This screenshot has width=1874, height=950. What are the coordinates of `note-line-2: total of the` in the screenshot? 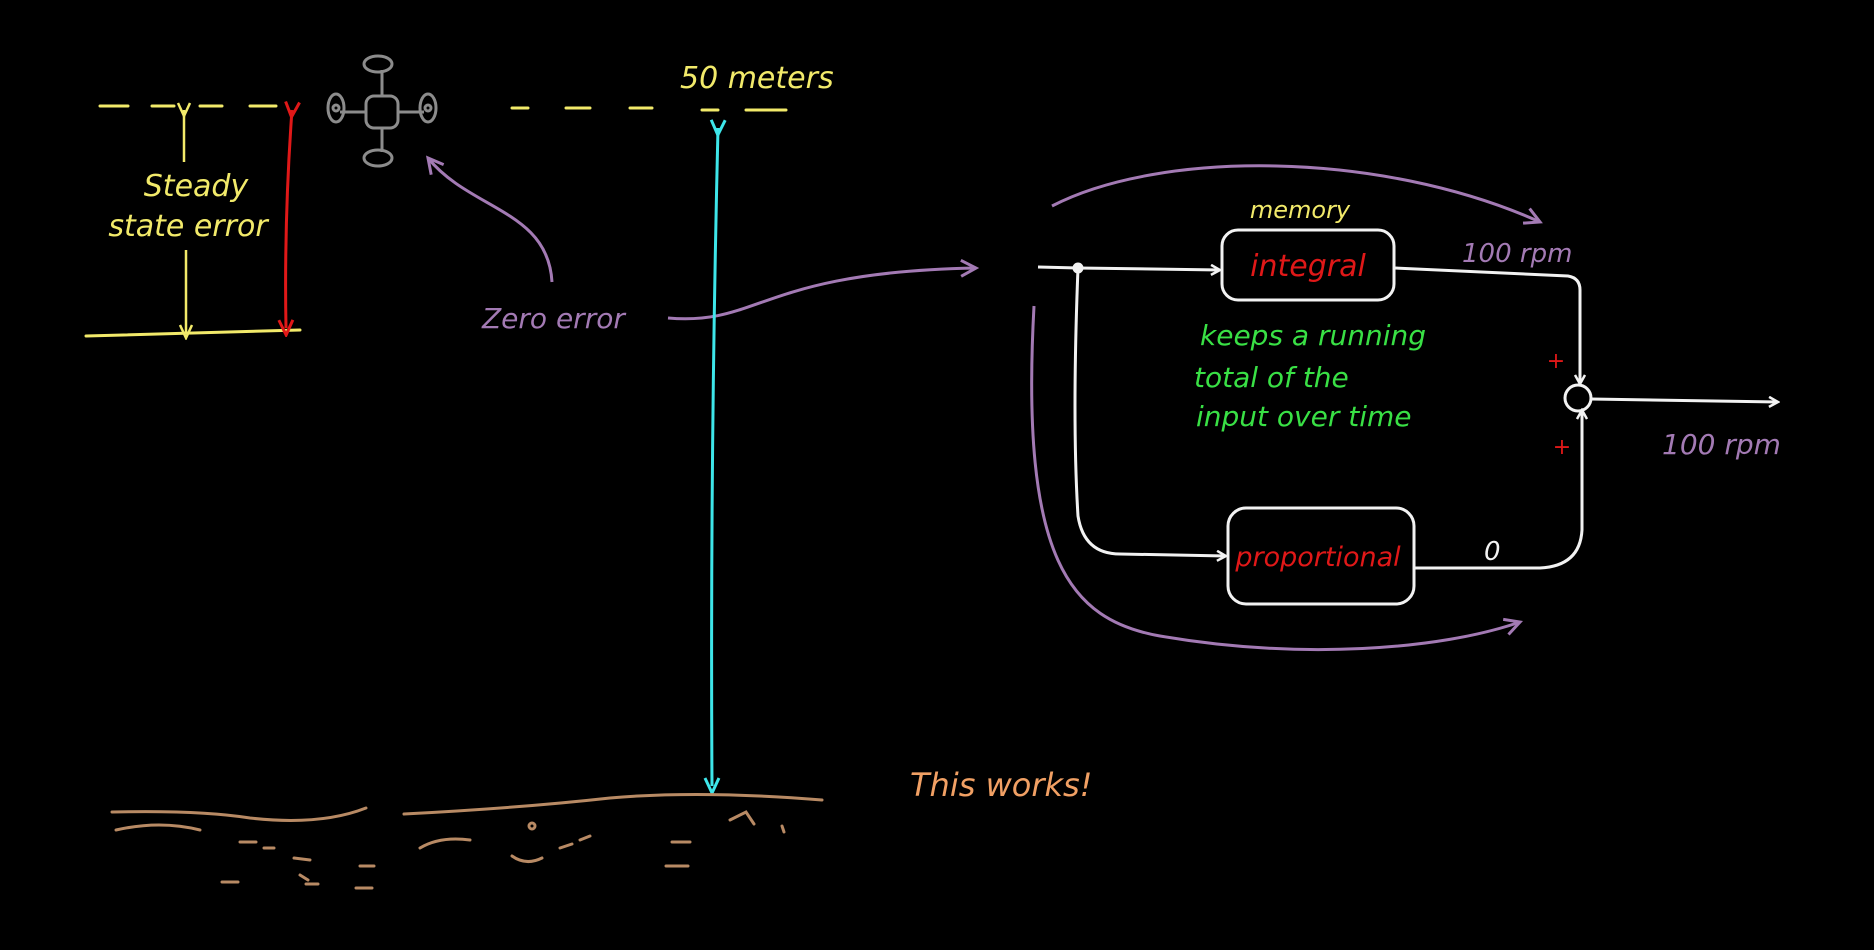 It's located at (1271, 377).